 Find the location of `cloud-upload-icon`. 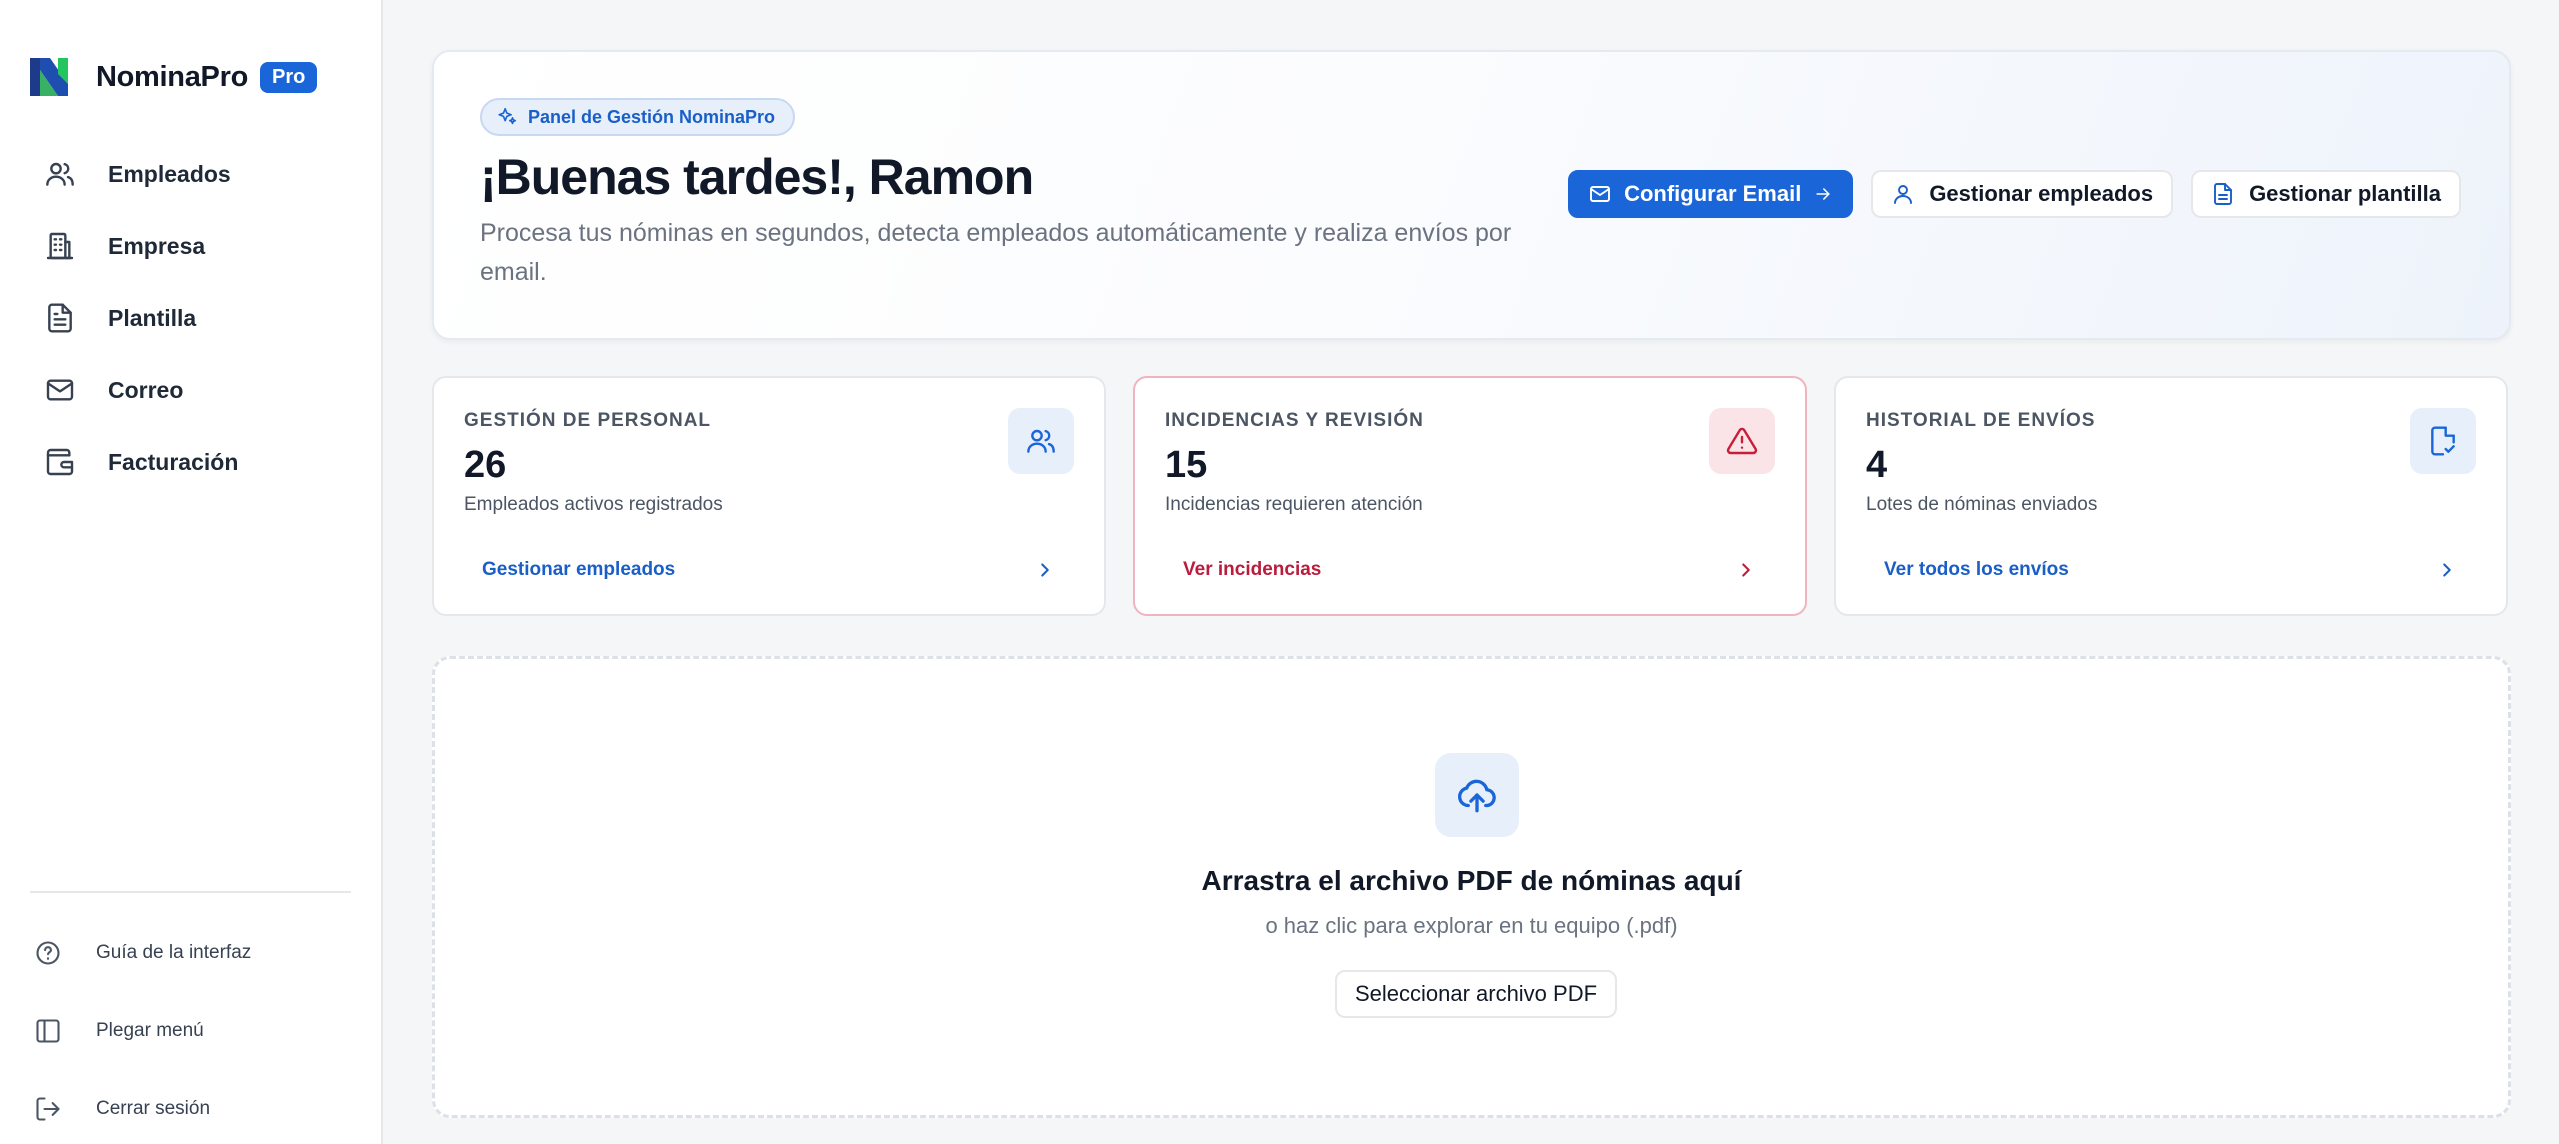

cloud-upload-icon is located at coordinates (1477, 796).